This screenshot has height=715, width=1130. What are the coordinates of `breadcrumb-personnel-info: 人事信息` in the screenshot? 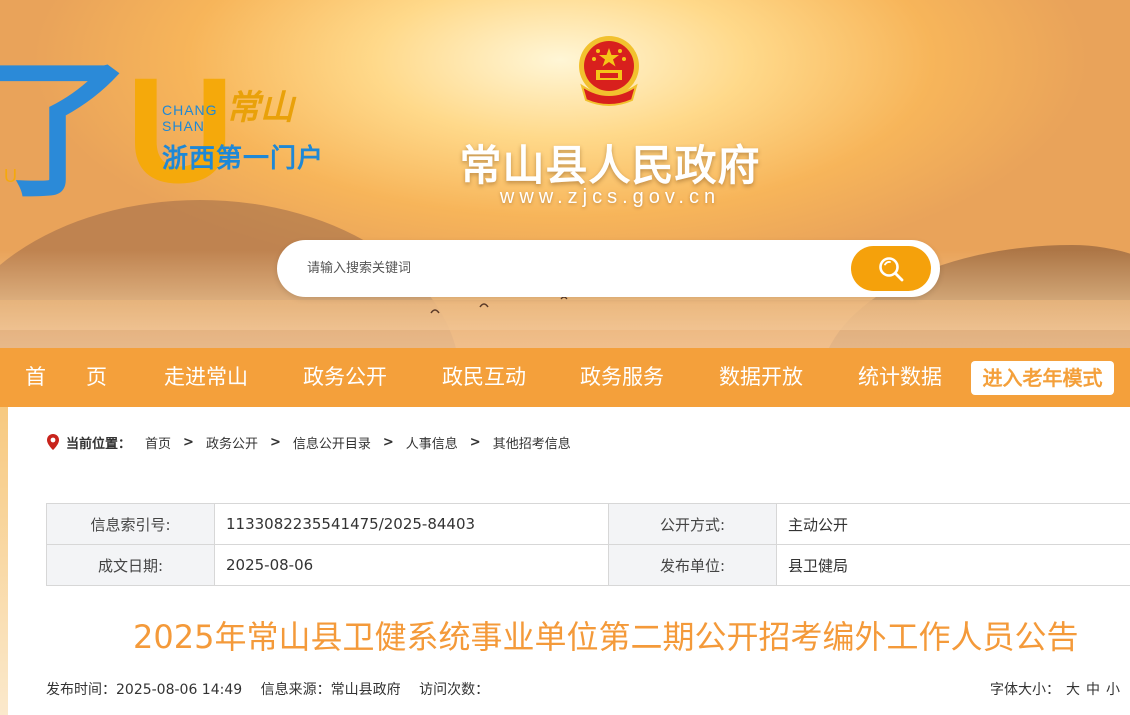 It's located at (432, 442).